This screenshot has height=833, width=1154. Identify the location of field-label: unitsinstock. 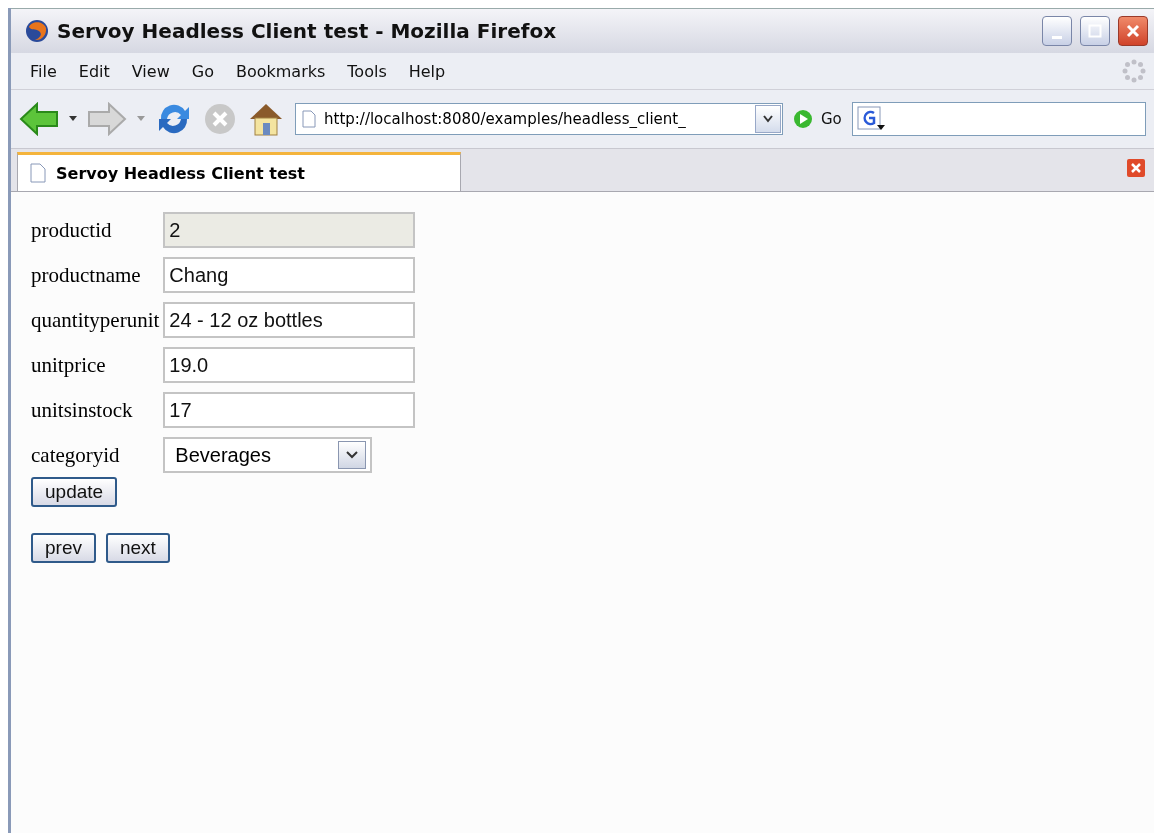
(82, 410).